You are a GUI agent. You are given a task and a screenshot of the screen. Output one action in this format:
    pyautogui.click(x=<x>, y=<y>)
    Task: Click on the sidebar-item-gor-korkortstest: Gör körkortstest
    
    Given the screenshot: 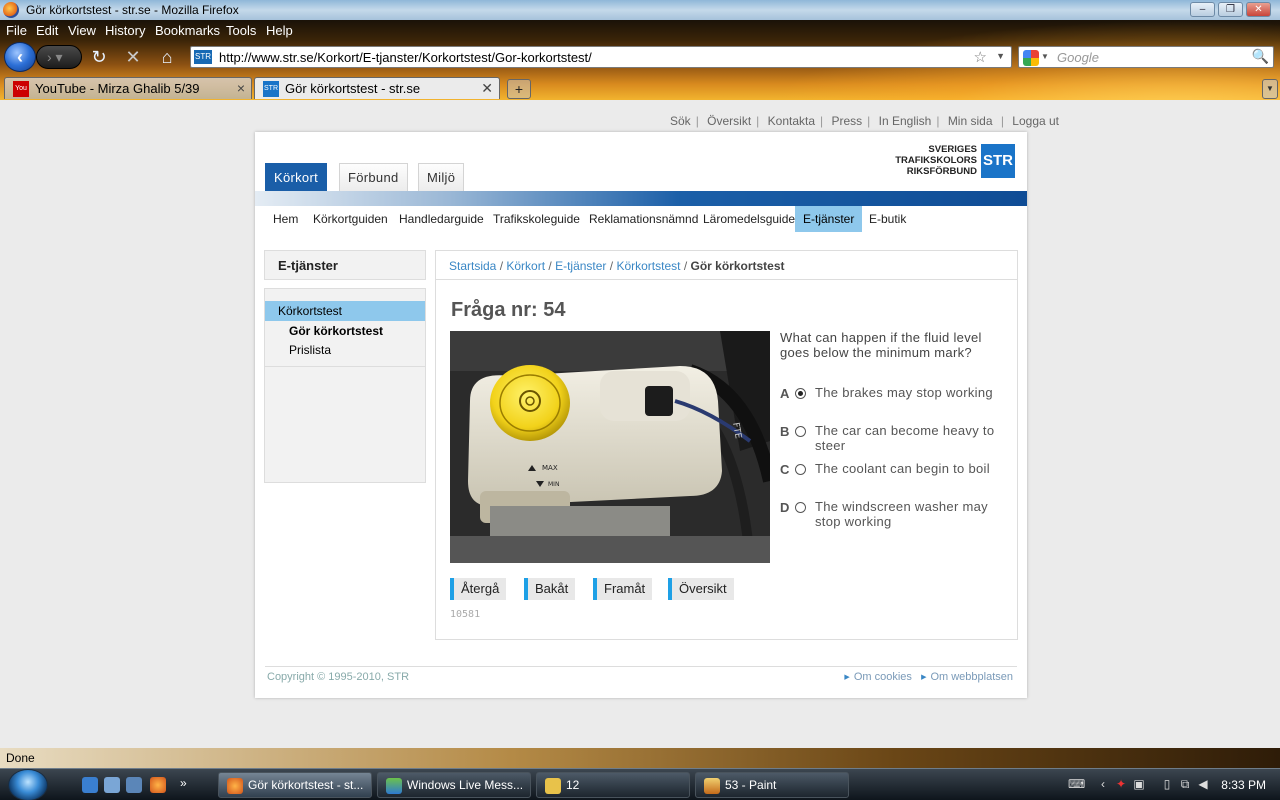 What is the action you would take?
    pyautogui.click(x=336, y=331)
    